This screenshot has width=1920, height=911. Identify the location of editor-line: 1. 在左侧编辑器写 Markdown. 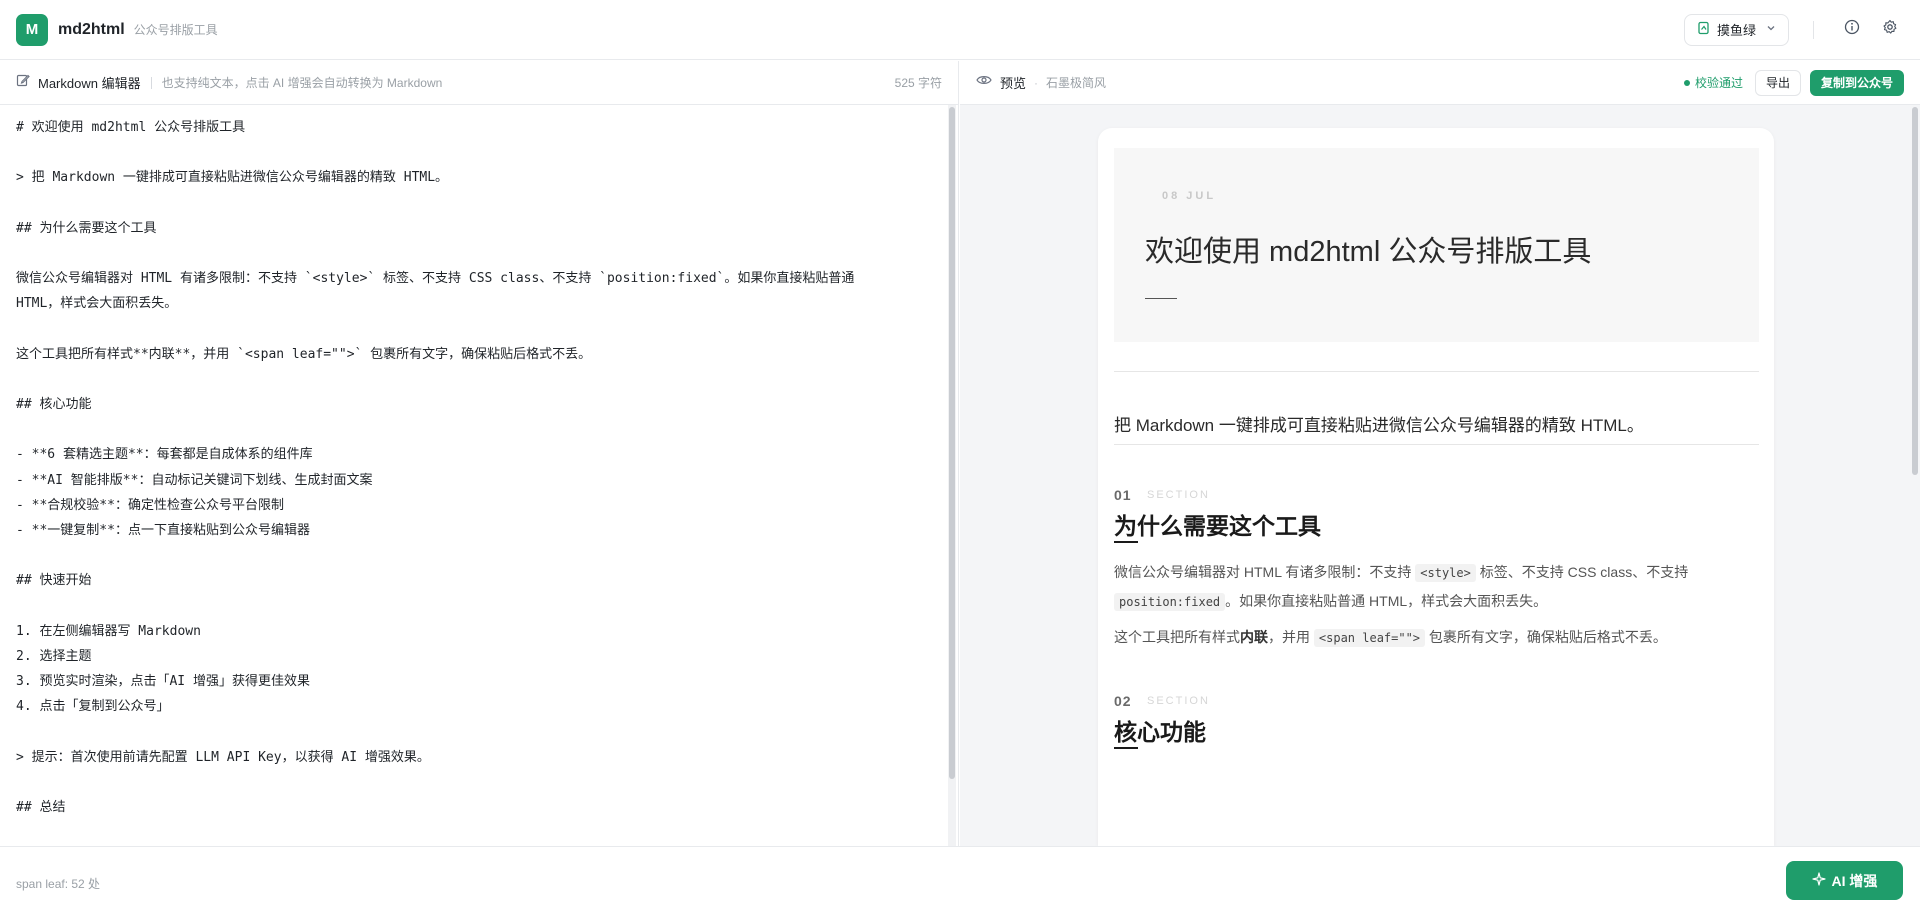
(108, 631).